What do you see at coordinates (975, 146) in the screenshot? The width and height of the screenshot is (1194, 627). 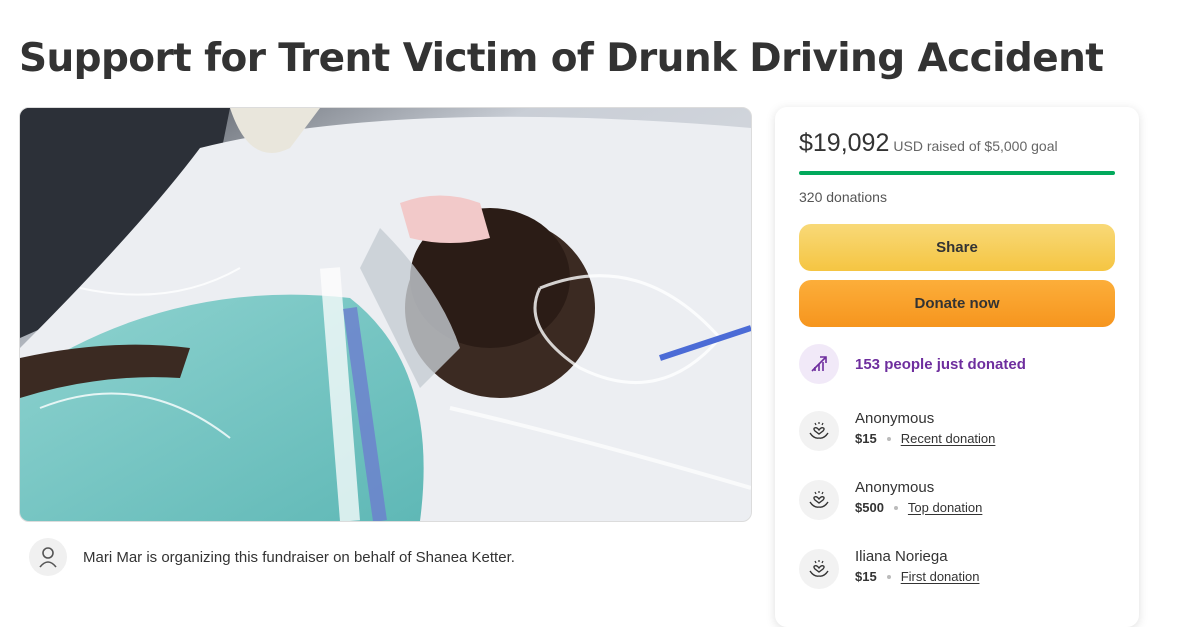 I see `raised-goal-label: USD raised of $5,000 goal` at bounding box center [975, 146].